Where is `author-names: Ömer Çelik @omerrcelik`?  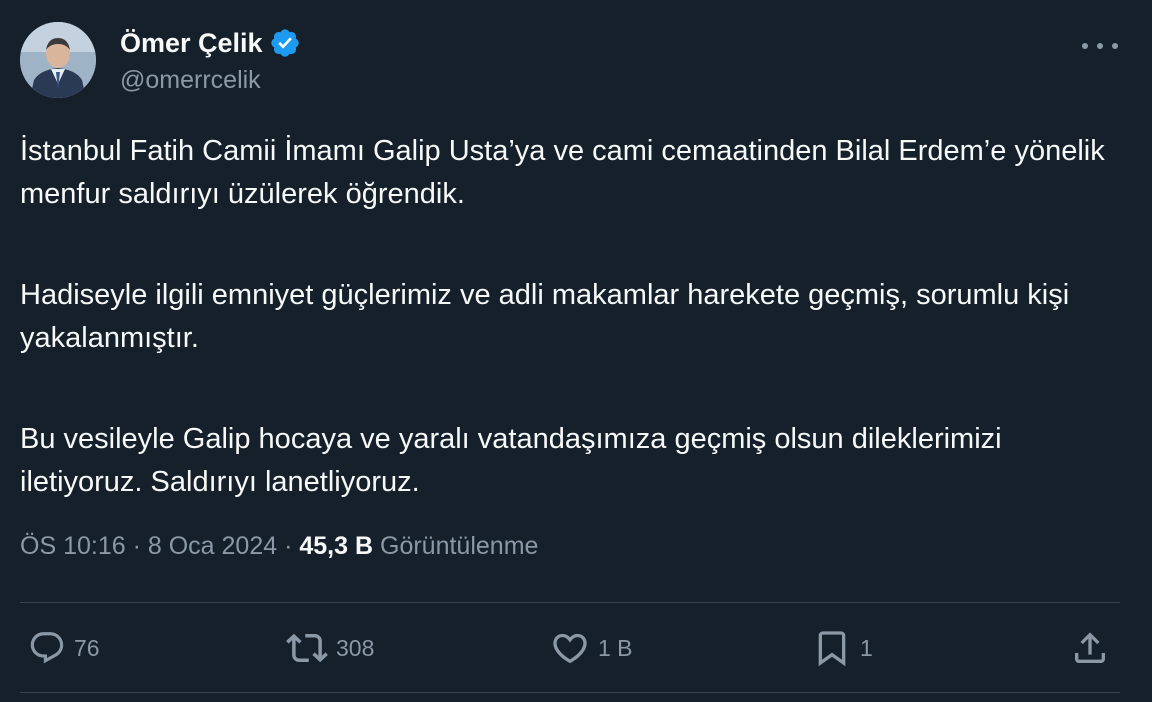 author-names: Ömer Çelik @omerrcelik is located at coordinates (210, 59).